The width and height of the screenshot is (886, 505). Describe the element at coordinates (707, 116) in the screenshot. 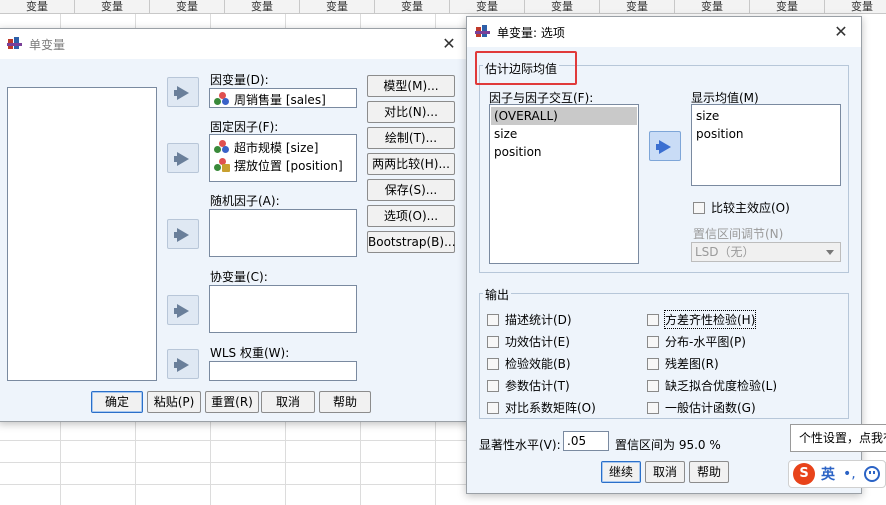

I see `display-item-size: size` at that location.